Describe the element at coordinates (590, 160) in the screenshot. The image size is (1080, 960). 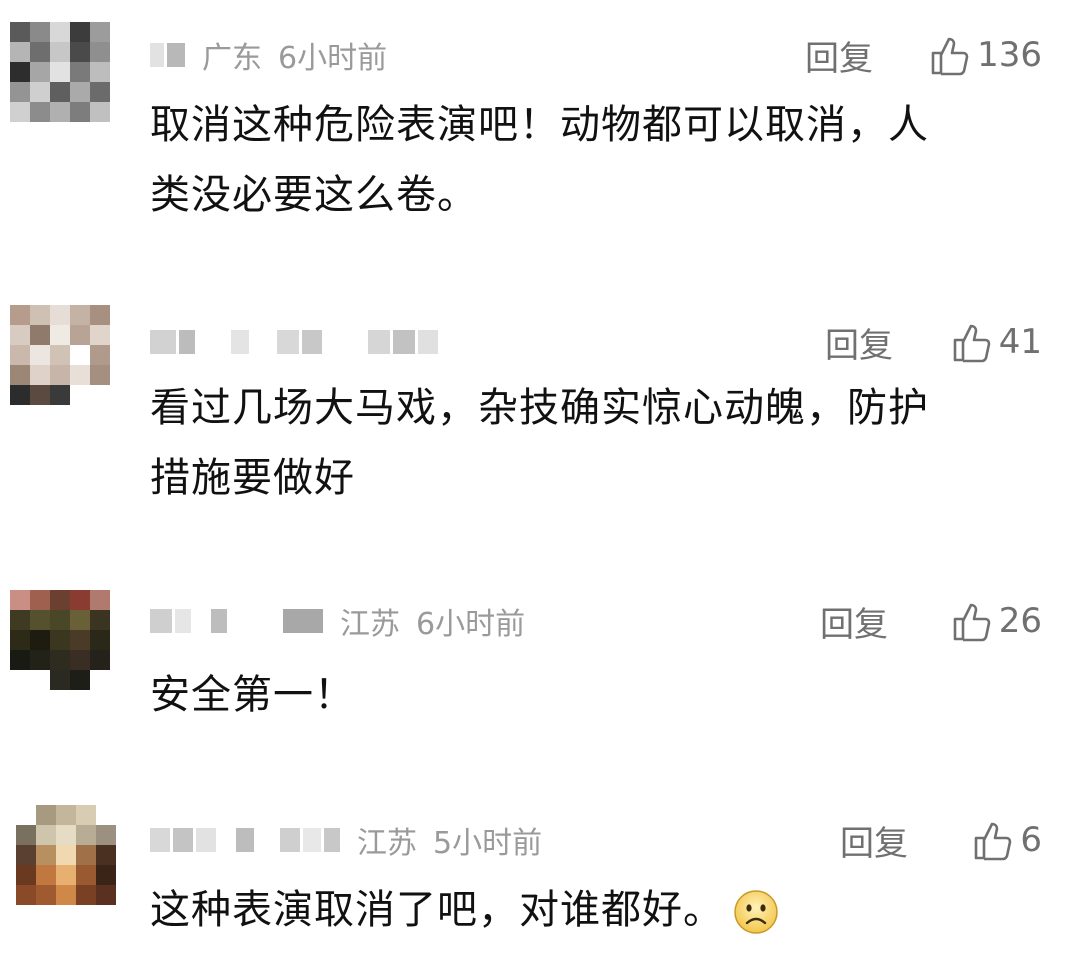
I see `comment-text: 取消这种危险表演吧！动物都可以取消，人 类没必要这么卷。` at that location.